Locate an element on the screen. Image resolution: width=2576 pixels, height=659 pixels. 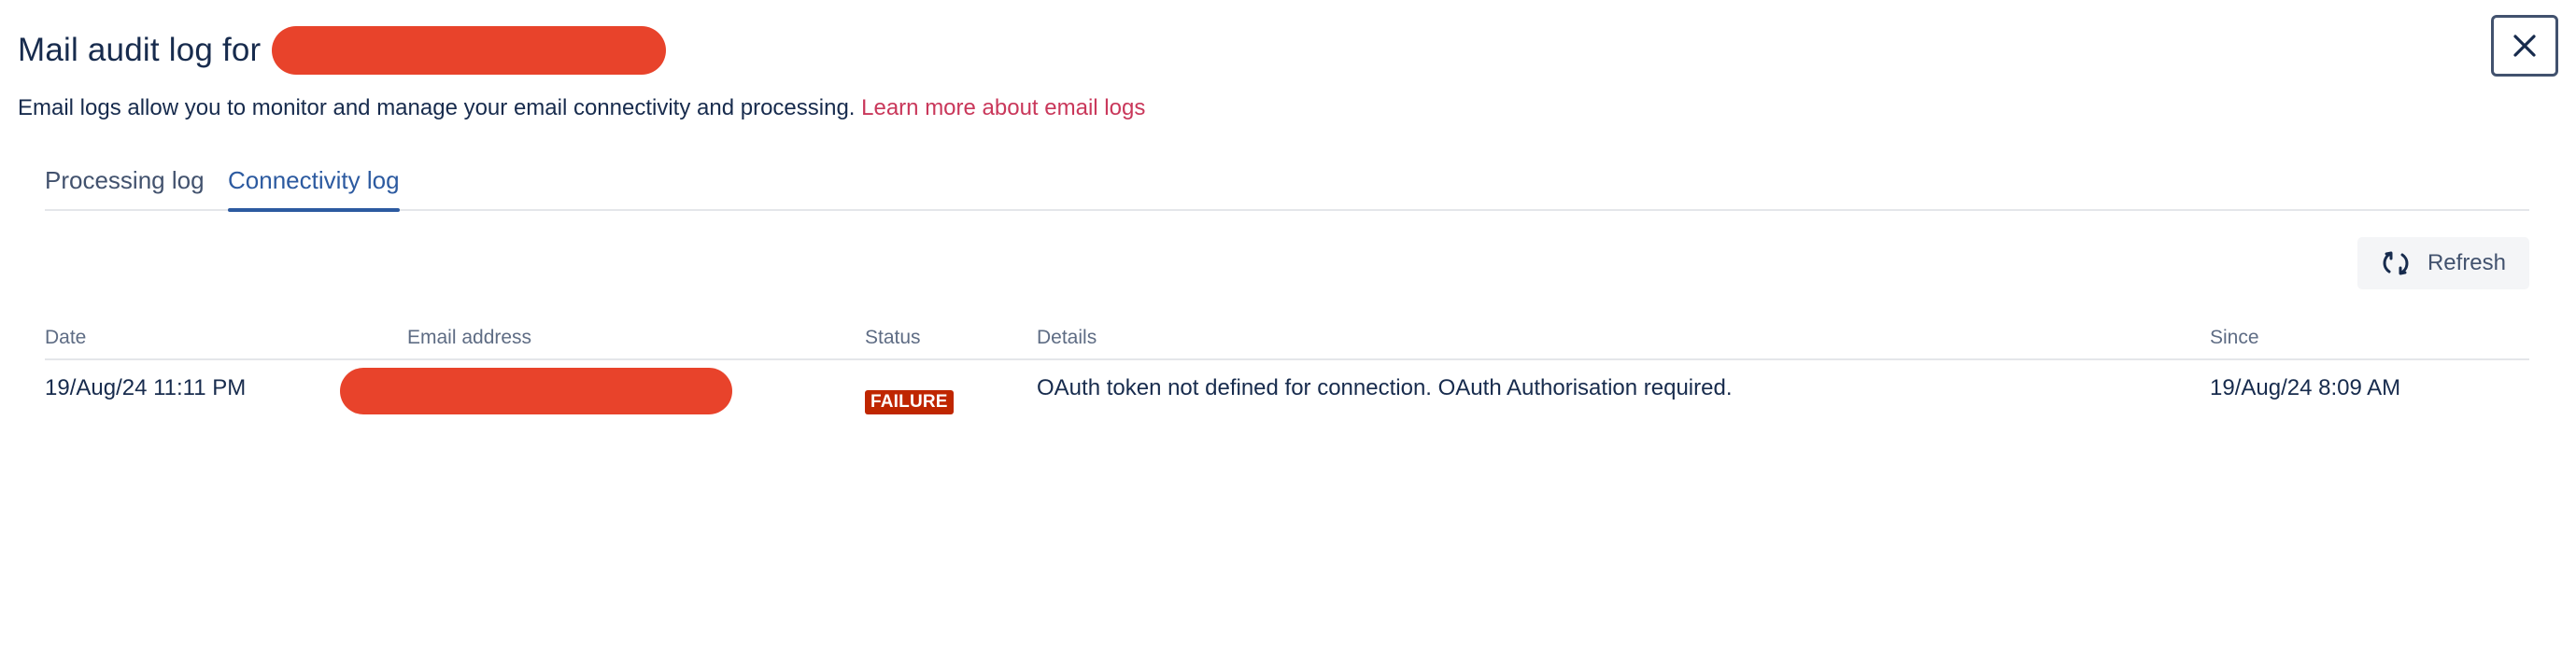
redacted-mailbox-name is located at coordinates (469, 50).